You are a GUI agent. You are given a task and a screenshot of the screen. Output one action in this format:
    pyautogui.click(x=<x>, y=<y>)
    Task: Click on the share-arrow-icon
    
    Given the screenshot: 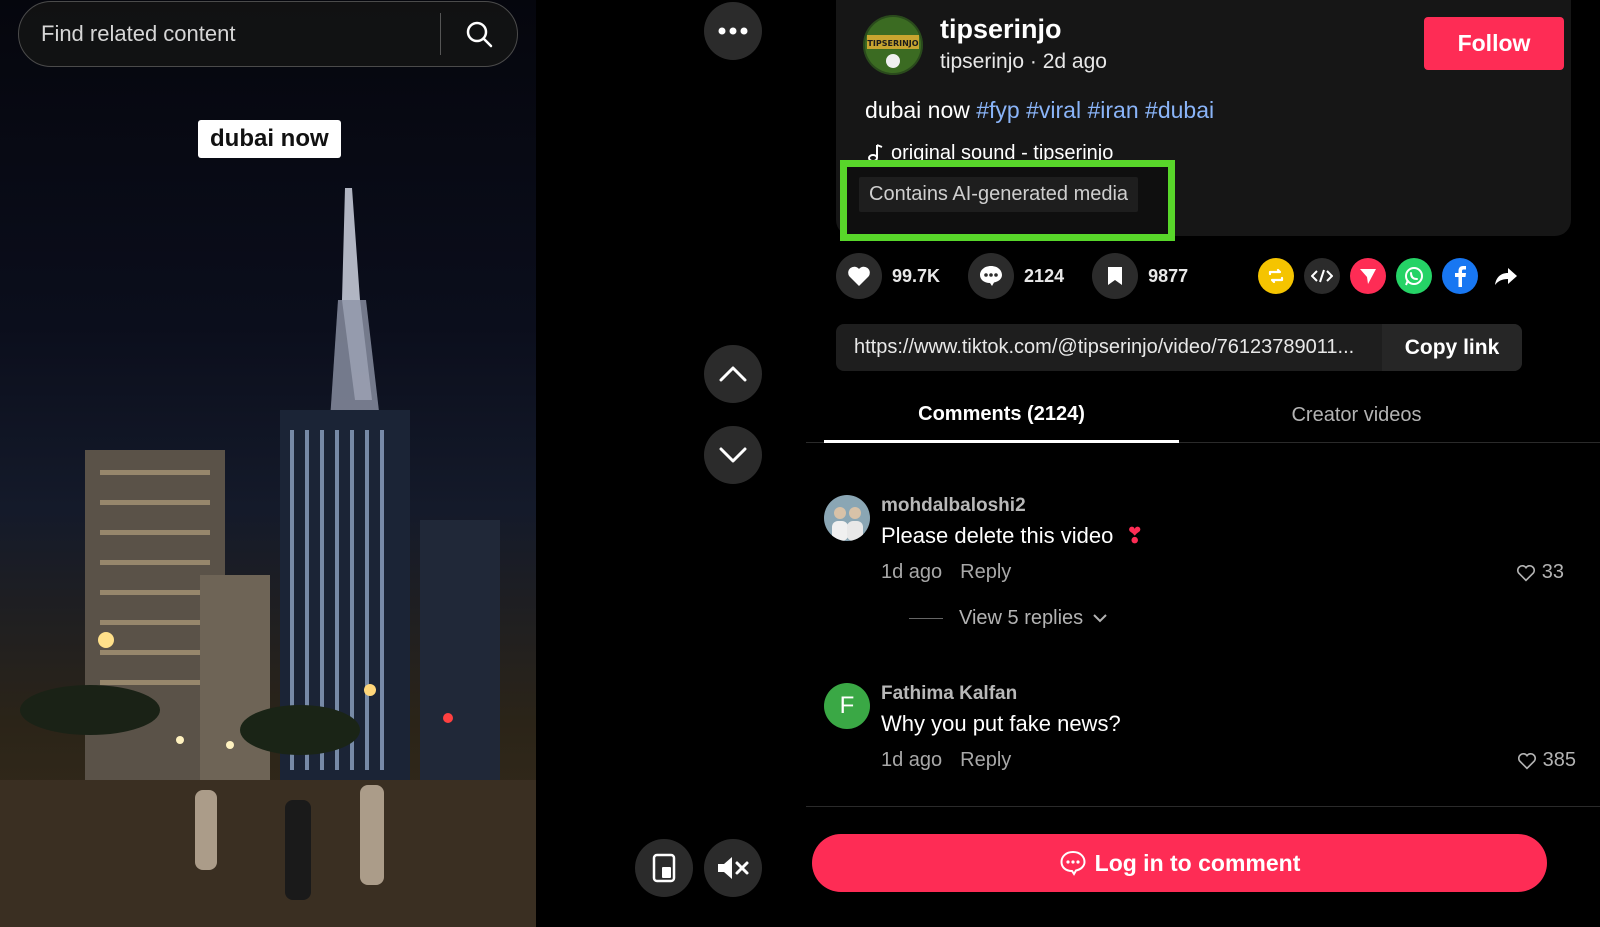 What is the action you would take?
    pyautogui.click(x=1506, y=276)
    